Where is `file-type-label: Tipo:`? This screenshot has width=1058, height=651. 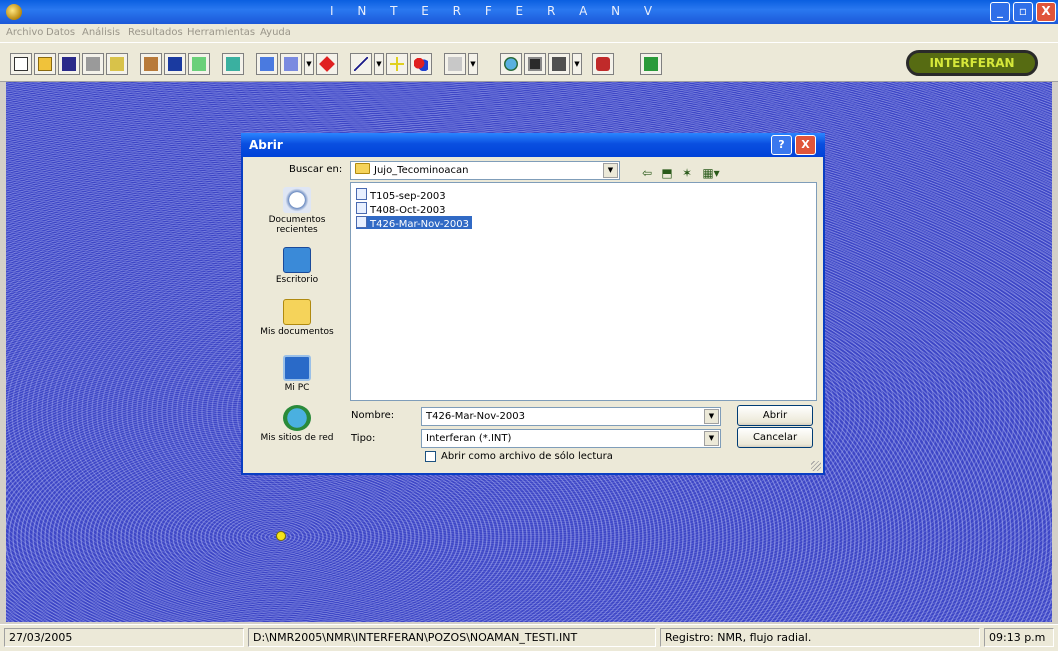 file-type-label: Tipo: is located at coordinates (363, 438).